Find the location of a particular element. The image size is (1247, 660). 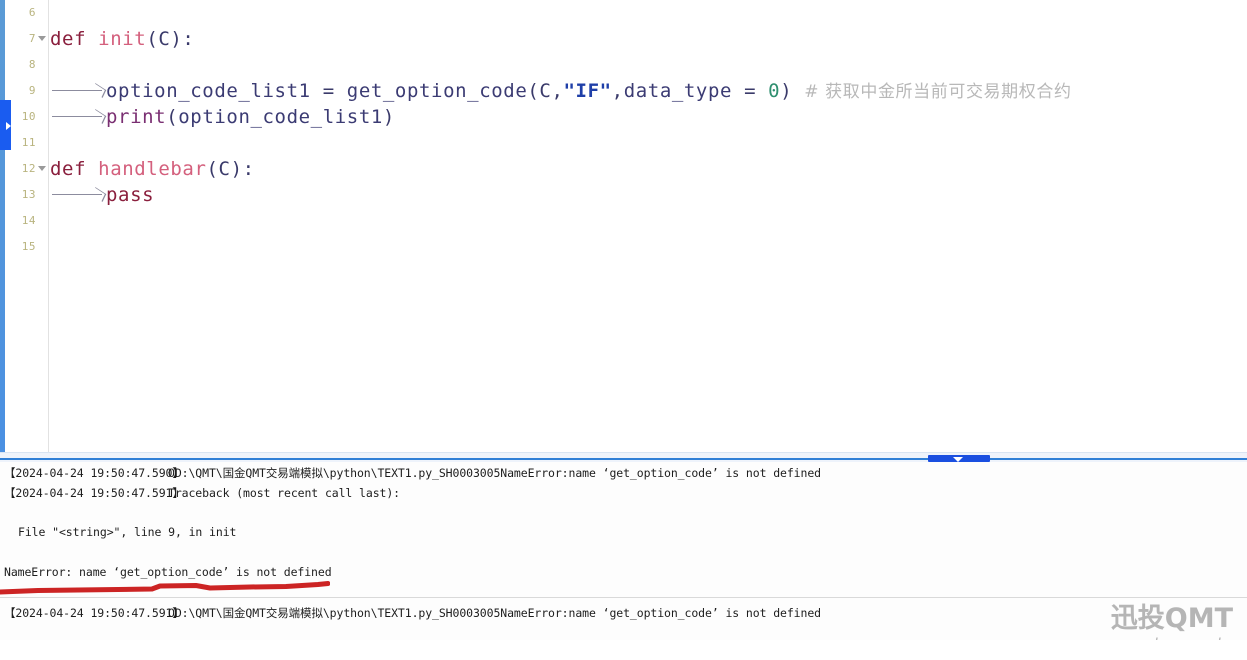

line-number: 15 is located at coordinates (28, 246).